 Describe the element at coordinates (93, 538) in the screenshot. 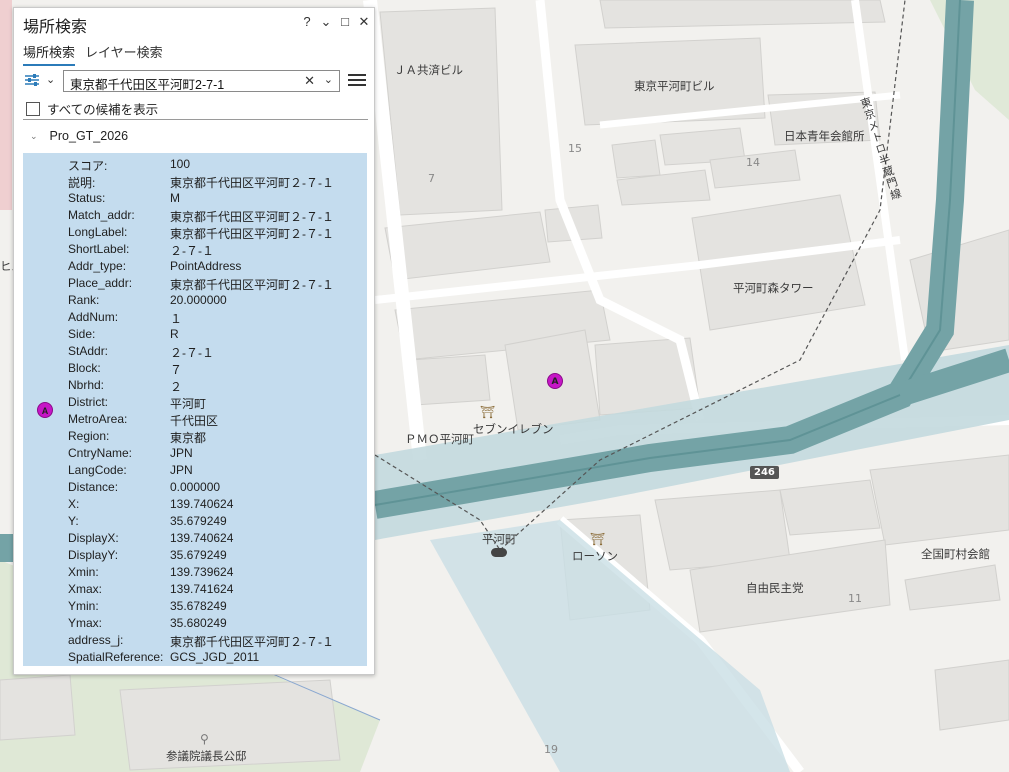

I see `attribute-name: DisplayX:` at that location.